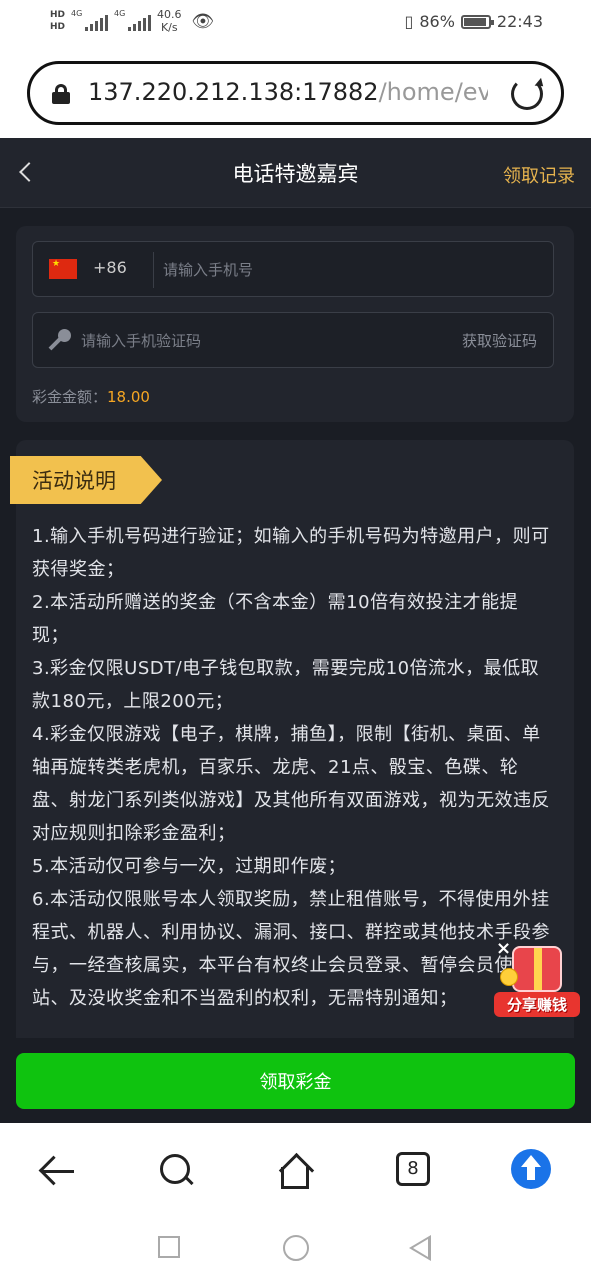 This screenshot has height=1280, width=591. I want to click on browser-toolbar: 8, so click(295, 1170).